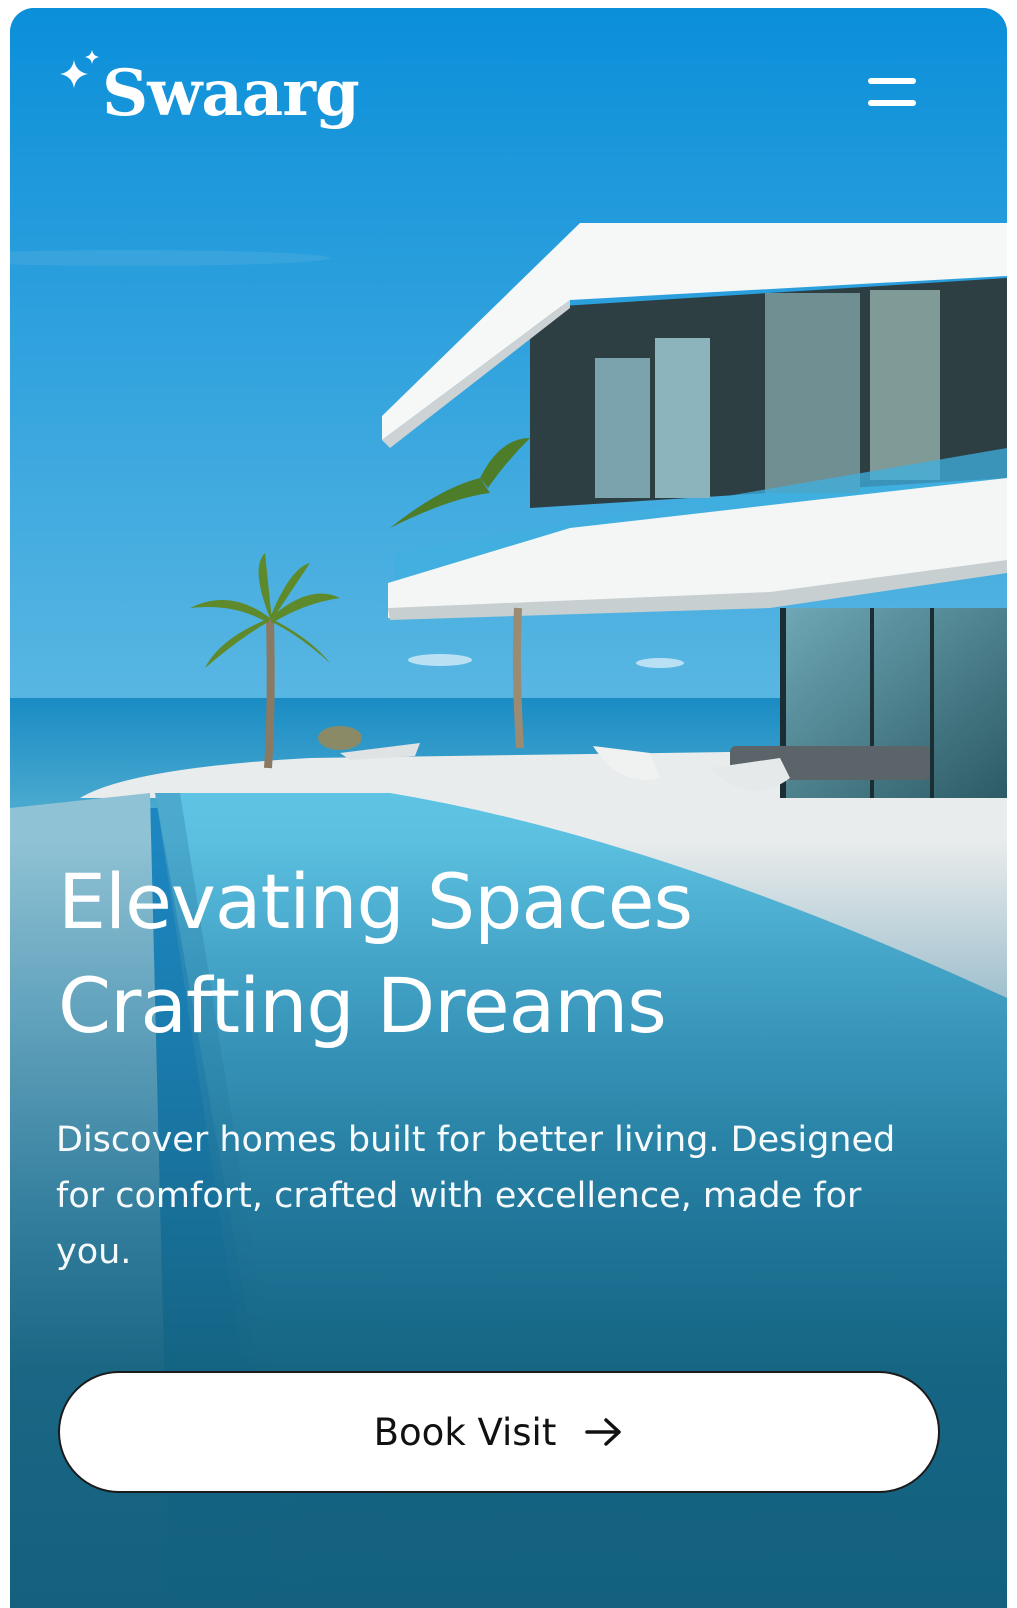 This screenshot has width=1017, height=1608. What do you see at coordinates (892, 103) in the screenshot?
I see `menu-bar-bottom` at bounding box center [892, 103].